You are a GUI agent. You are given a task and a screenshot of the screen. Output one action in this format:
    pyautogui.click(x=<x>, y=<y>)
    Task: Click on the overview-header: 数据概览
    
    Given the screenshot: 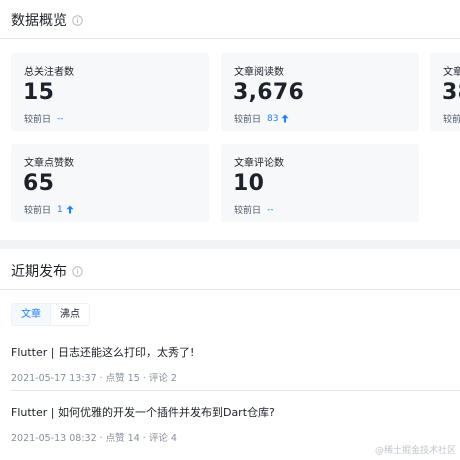 What is the action you would take?
    pyautogui.click(x=47, y=20)
    